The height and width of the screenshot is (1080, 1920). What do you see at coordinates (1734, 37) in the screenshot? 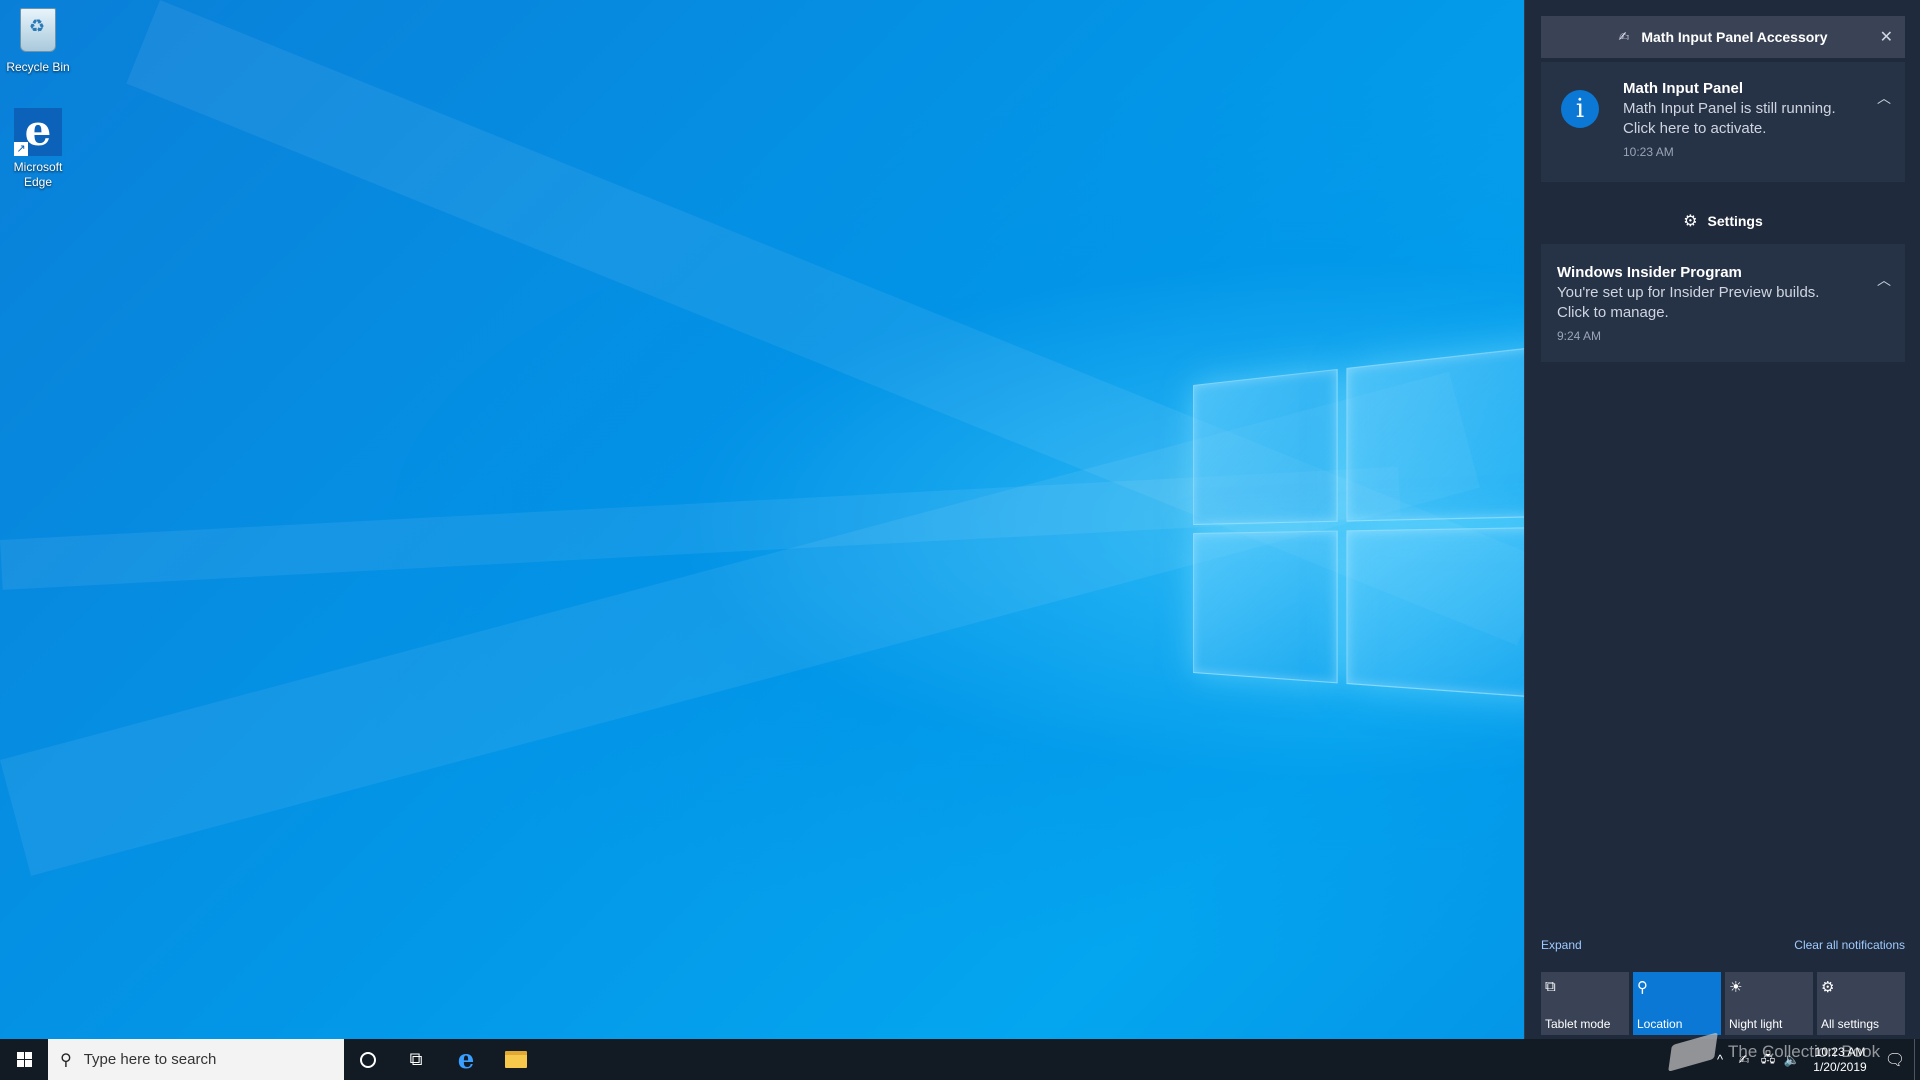
I see `notification-group-title: Math Input Panel Accessory` at bounding box center [1734, 37].